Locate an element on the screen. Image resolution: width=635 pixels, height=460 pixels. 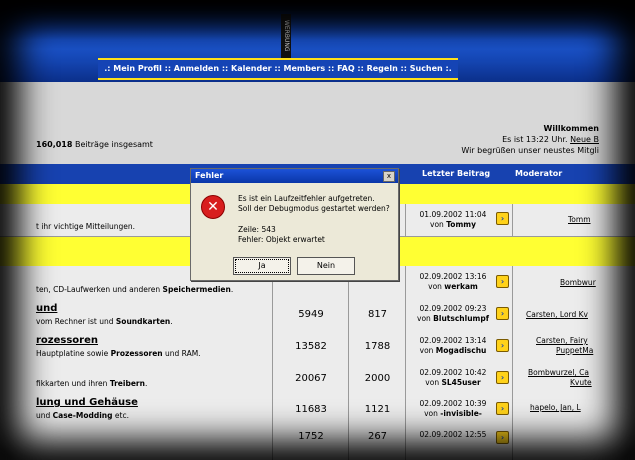
forum-desc-bold: Speichermedien is located at coordinates (196, 289).